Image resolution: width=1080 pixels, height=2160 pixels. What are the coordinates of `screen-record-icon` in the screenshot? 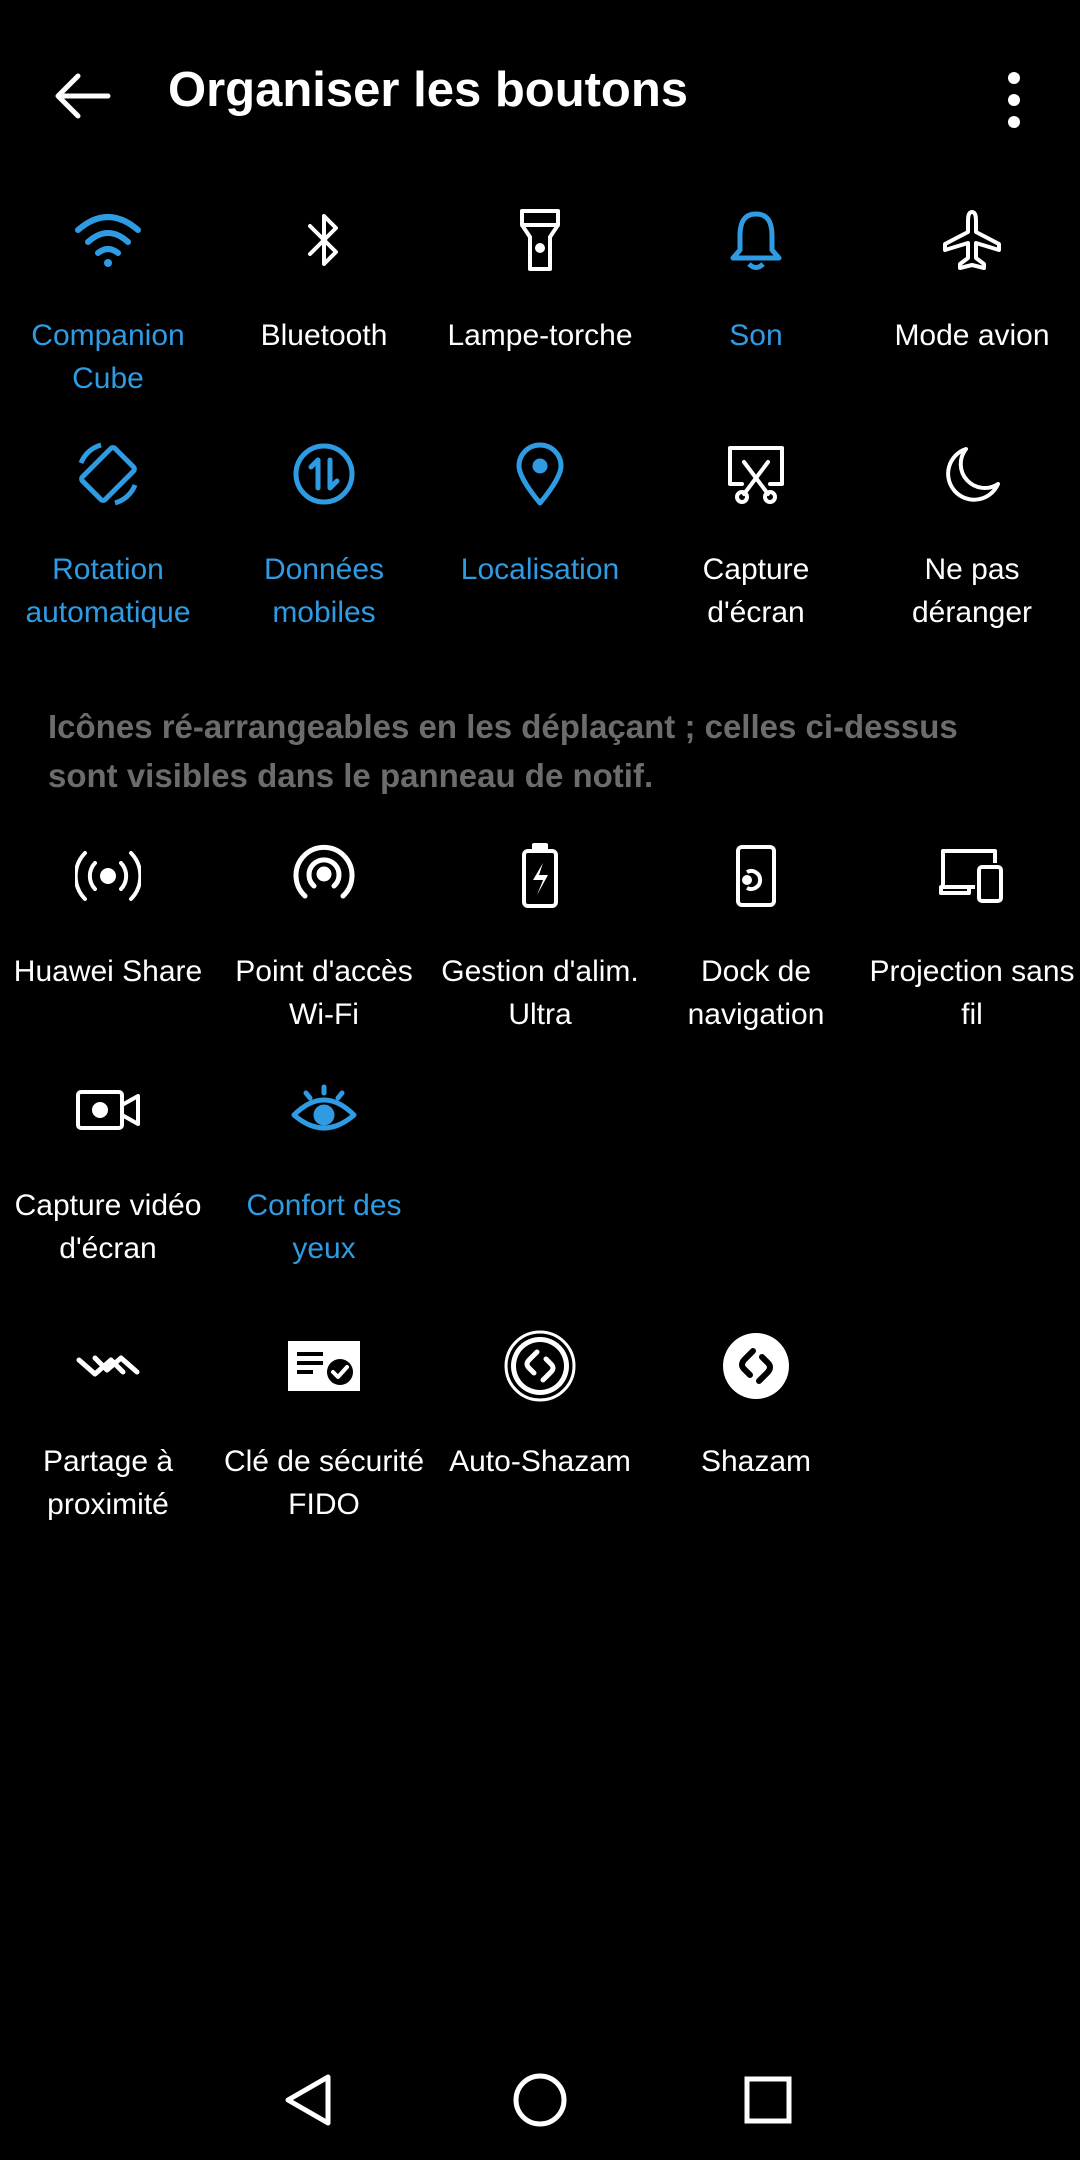 It's located at (108, 1110).